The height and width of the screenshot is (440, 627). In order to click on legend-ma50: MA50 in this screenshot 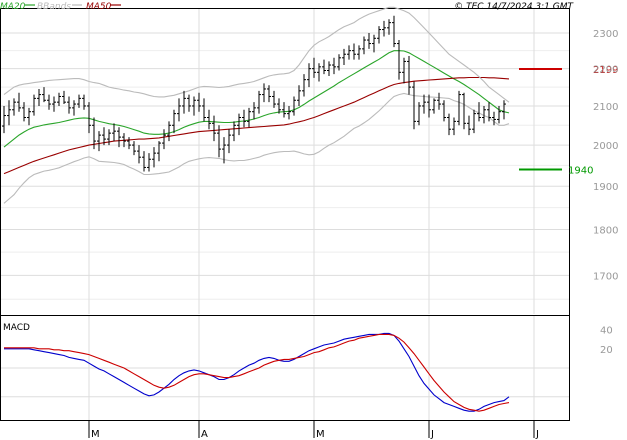, I will do `click(99, 7)`.